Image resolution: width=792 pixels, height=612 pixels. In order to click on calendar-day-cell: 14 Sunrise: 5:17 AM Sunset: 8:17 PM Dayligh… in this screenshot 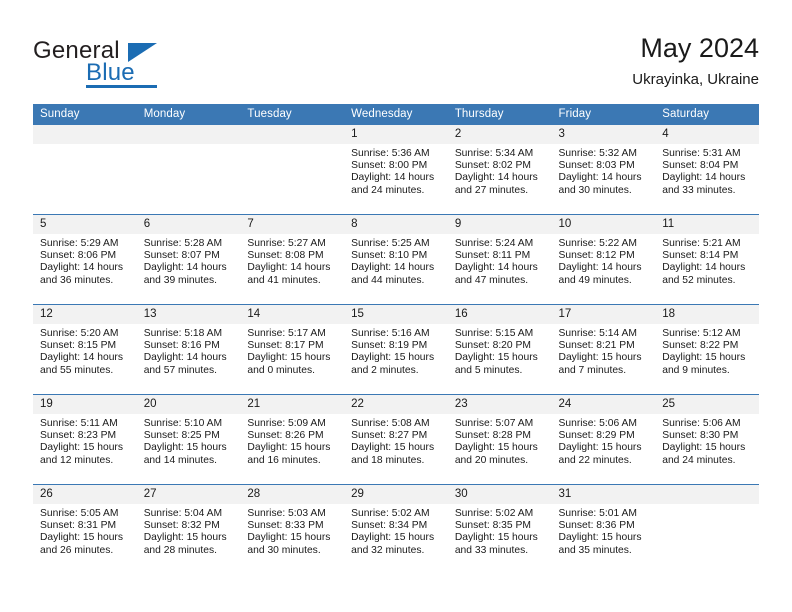, I will do `click(292, 349)`.